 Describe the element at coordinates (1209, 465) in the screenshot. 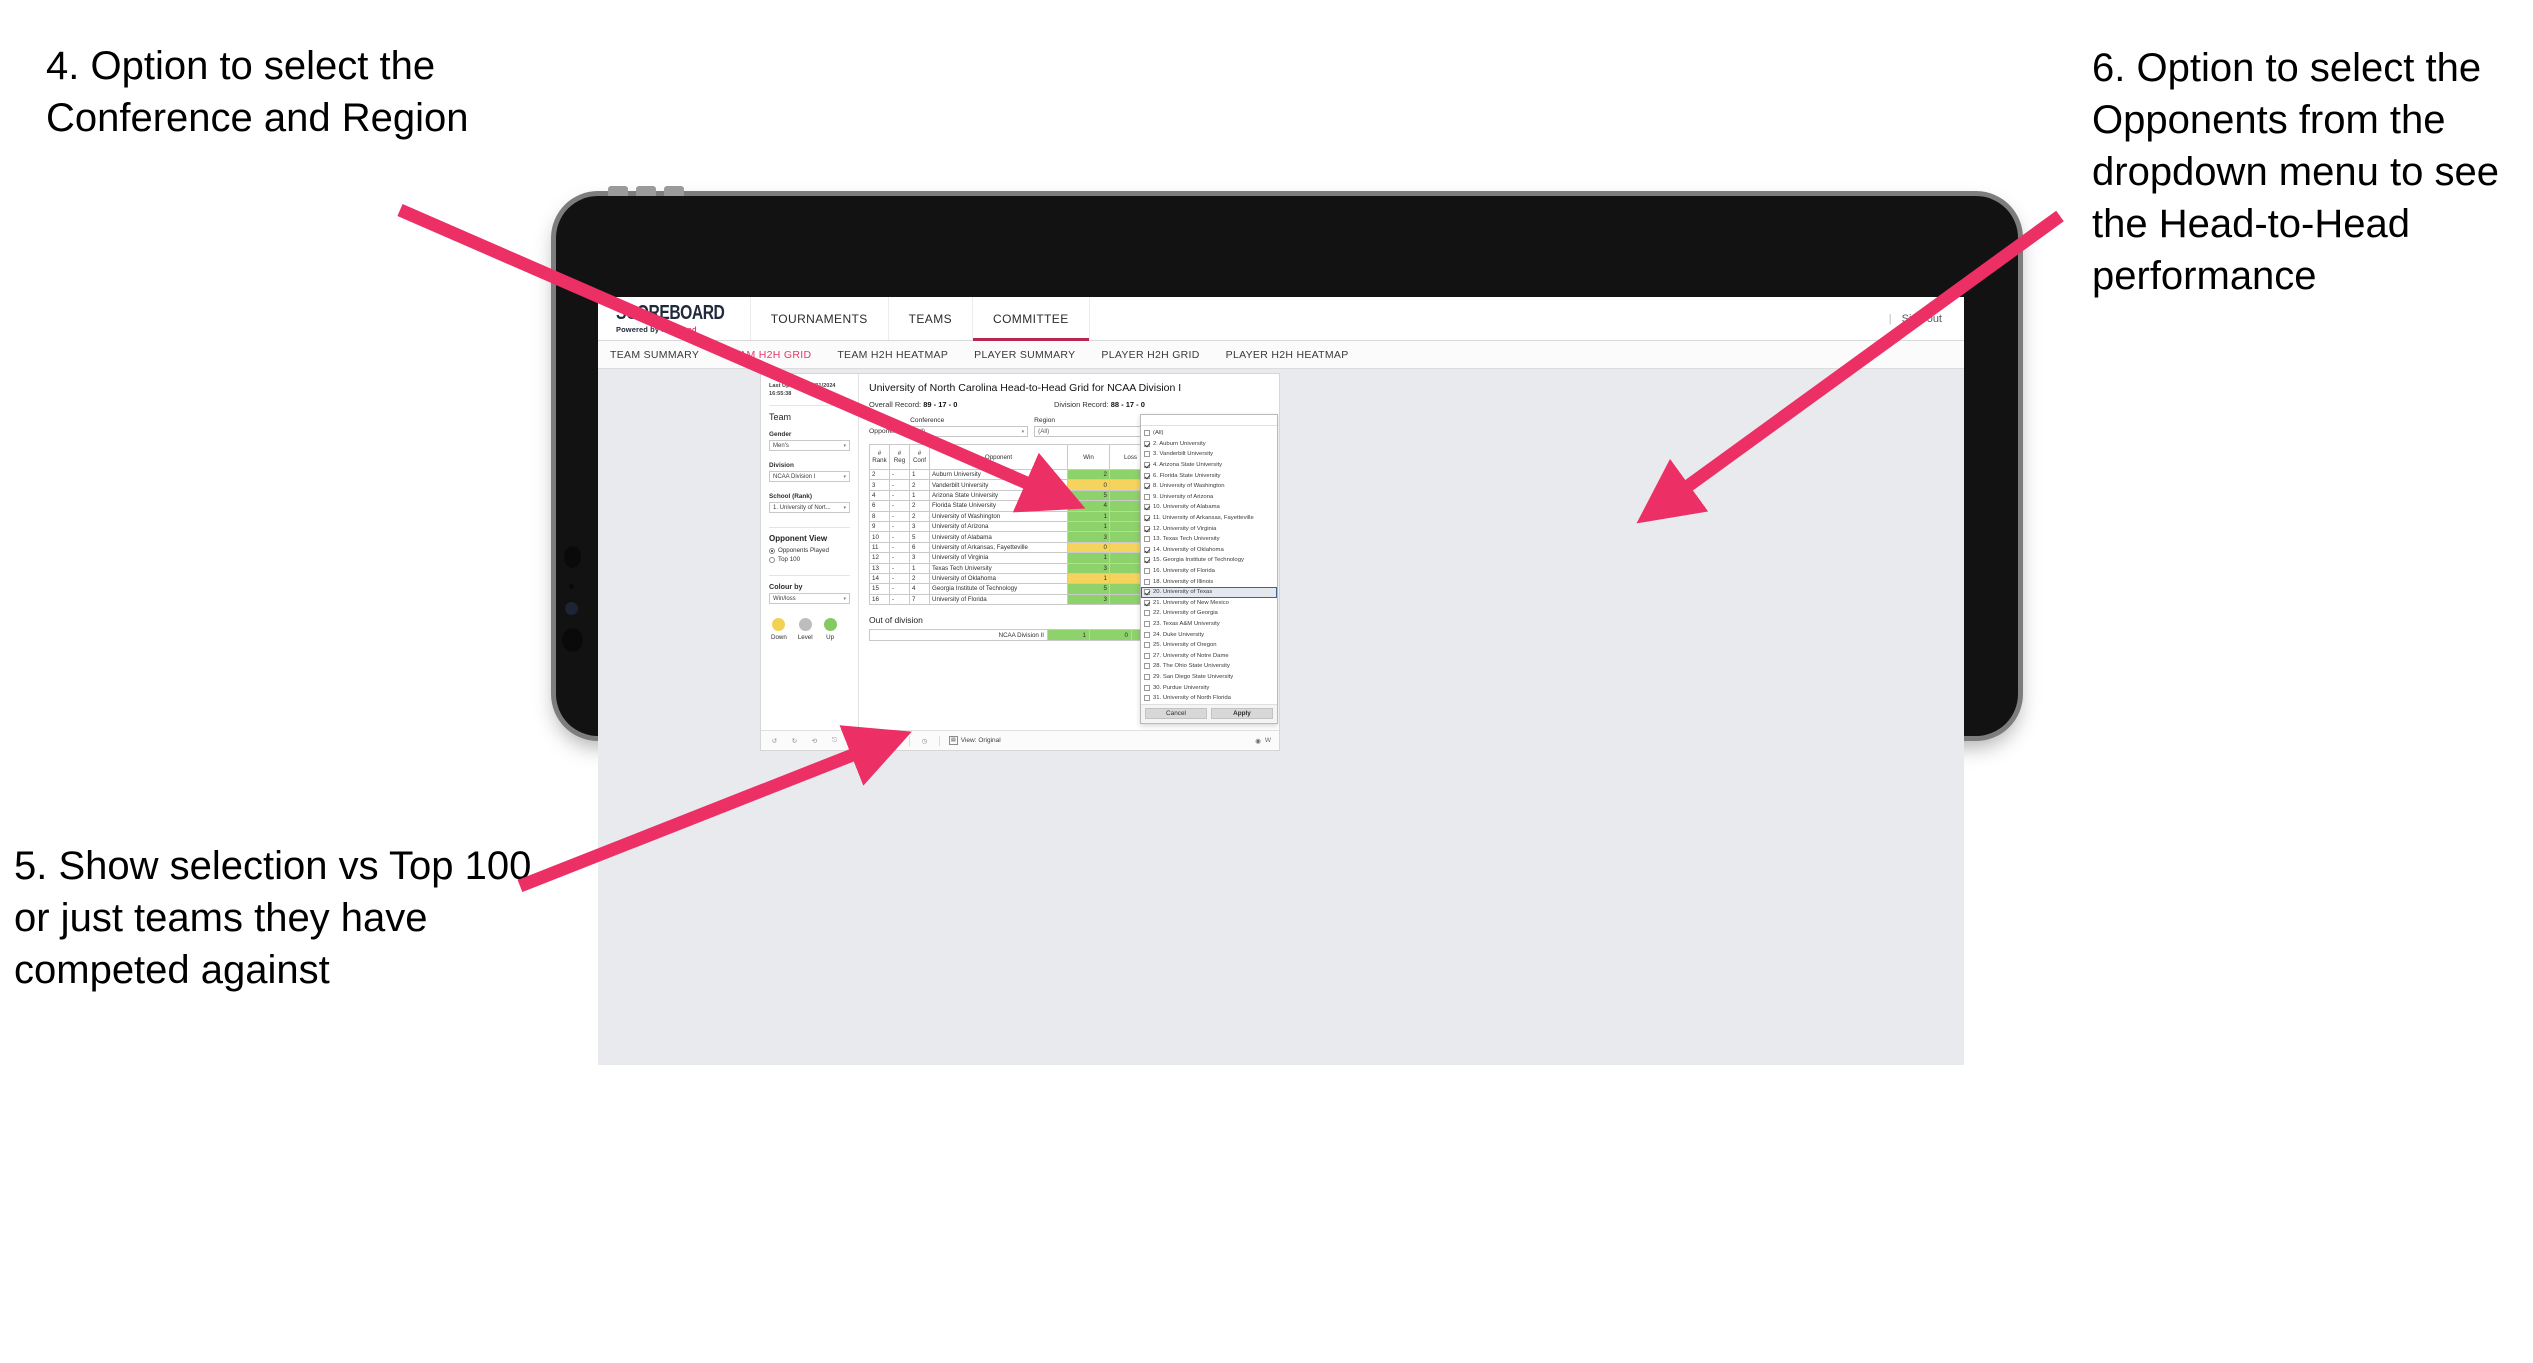

I see `opponent-list-item: 4. Arizona State University` at that location.